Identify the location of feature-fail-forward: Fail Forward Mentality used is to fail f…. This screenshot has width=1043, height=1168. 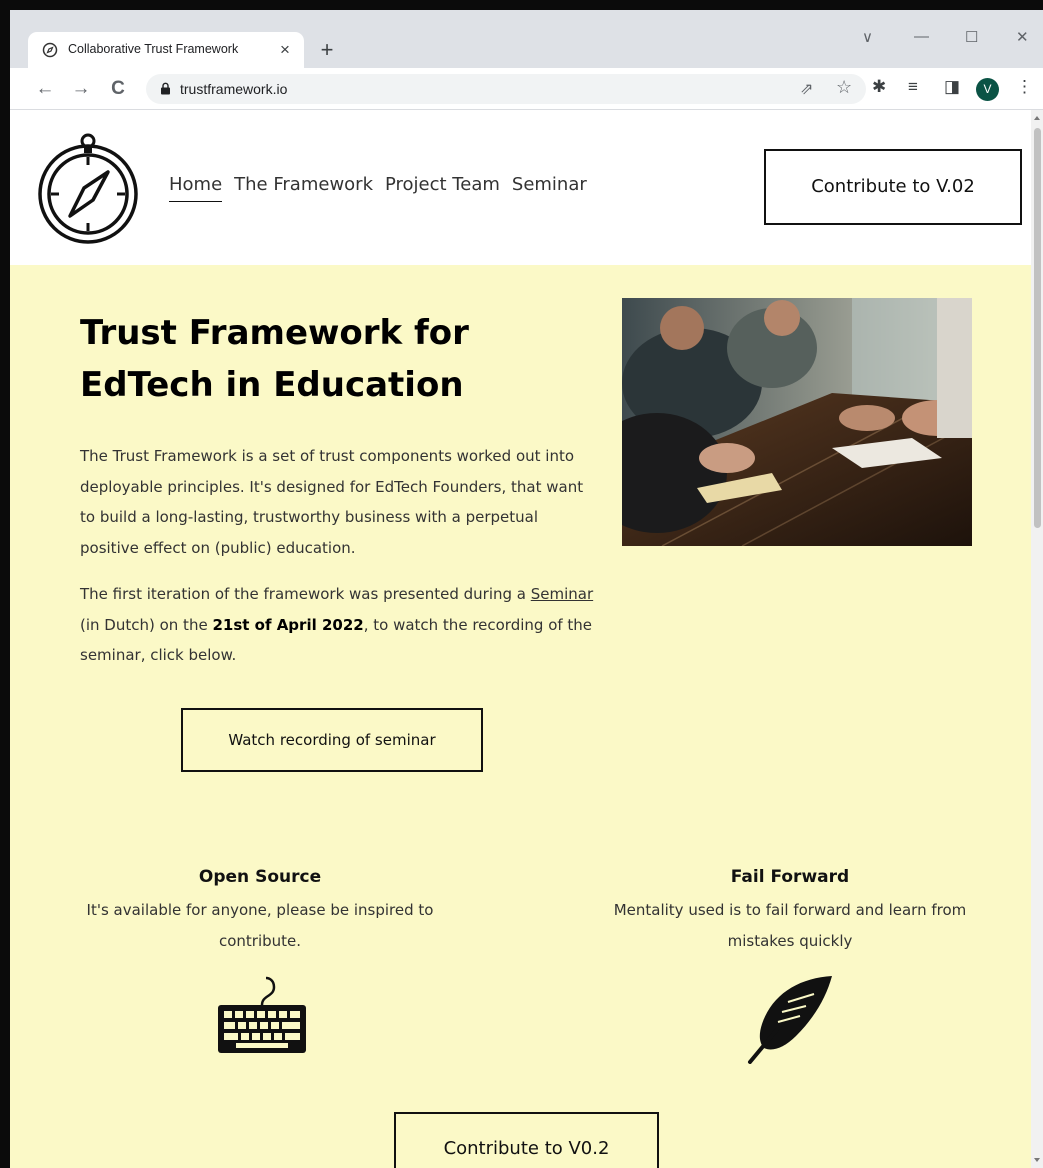
(790, 910).